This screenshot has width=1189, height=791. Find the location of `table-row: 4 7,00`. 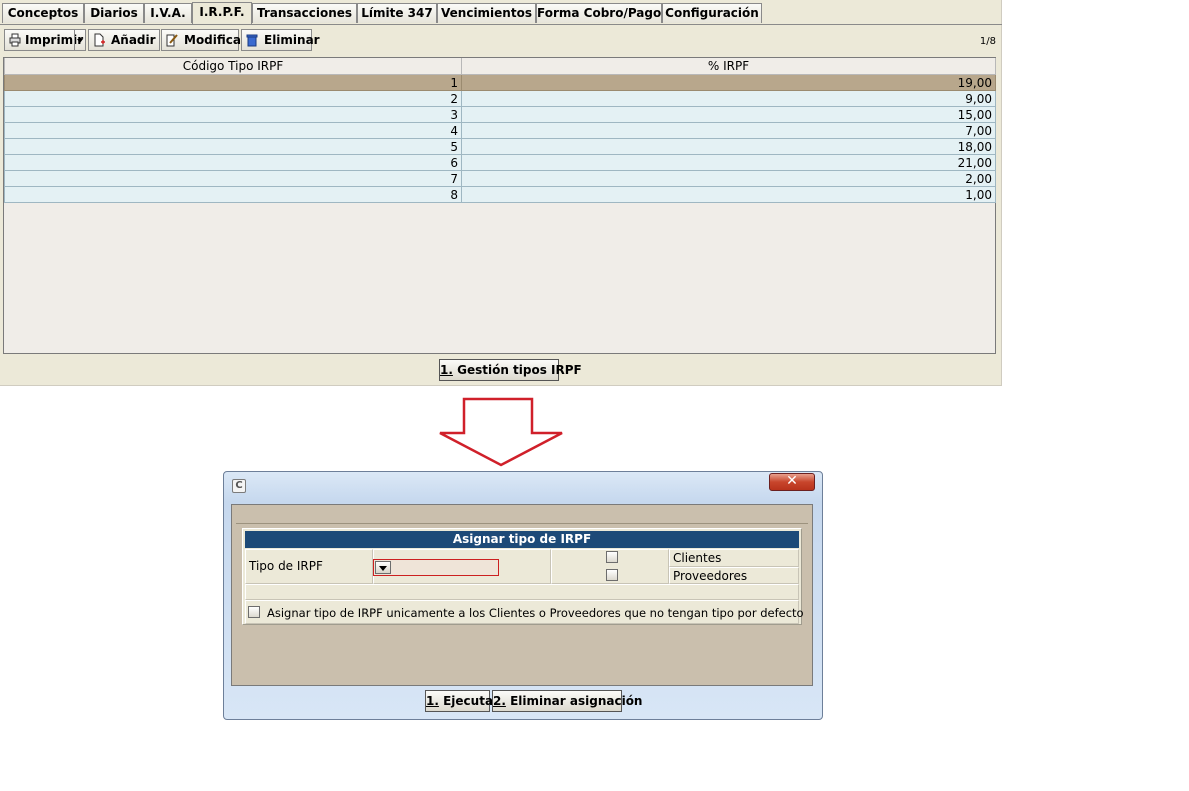

table-row: 4 7,00 is located at coordinates (500, 130).